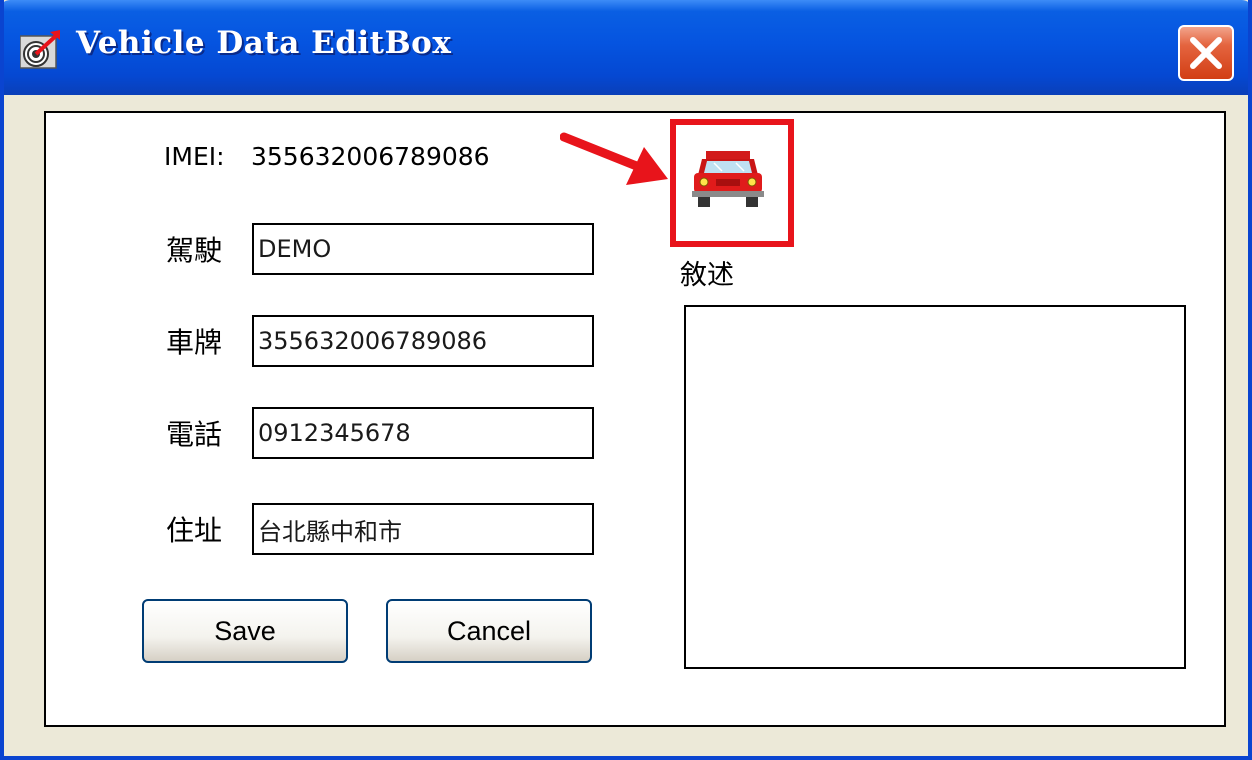 The image size is (1252, 760). I want to click on imei-label: IMEI:, so click(194, 156).